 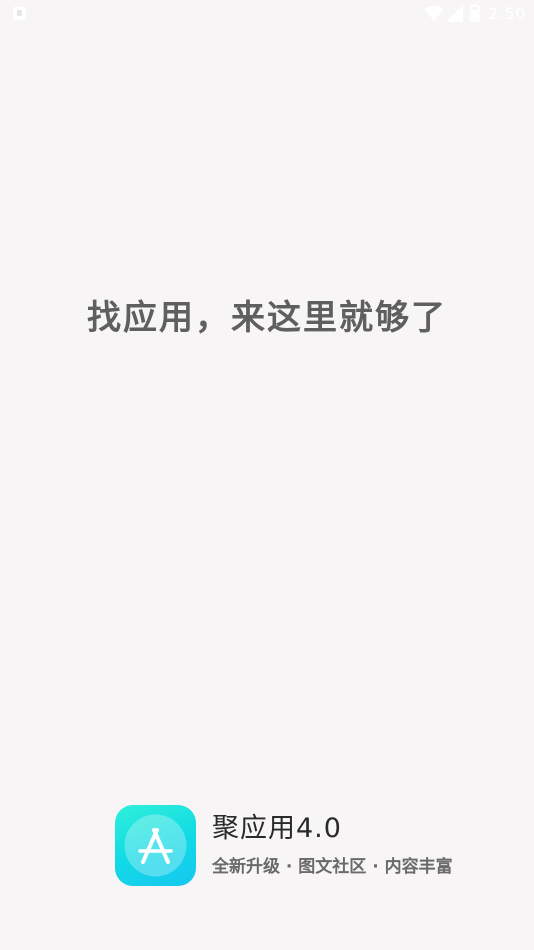 I want to click on brand-block: 聚应用4.0 全新升级 · 图文社区 · 内容丰富, so click(x=305, y=846).